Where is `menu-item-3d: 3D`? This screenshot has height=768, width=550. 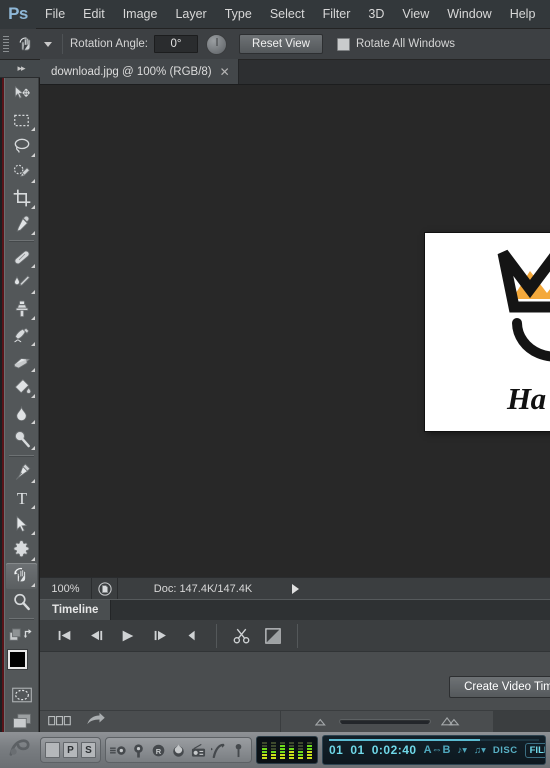 menu-item-3d: 3D is located at coordinates (376, 14).